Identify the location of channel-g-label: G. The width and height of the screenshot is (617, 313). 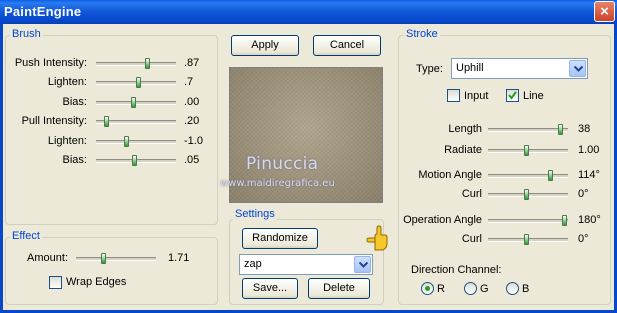
(484, 289).